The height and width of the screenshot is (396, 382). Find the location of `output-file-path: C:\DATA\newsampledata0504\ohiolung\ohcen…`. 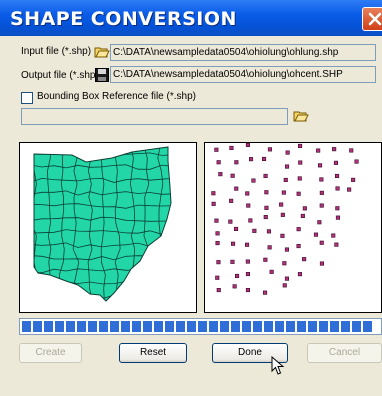

output-file-path: C:\DATA\newsampledata0504\ohiolung\ohcen… is located at coordinates (243, 74).